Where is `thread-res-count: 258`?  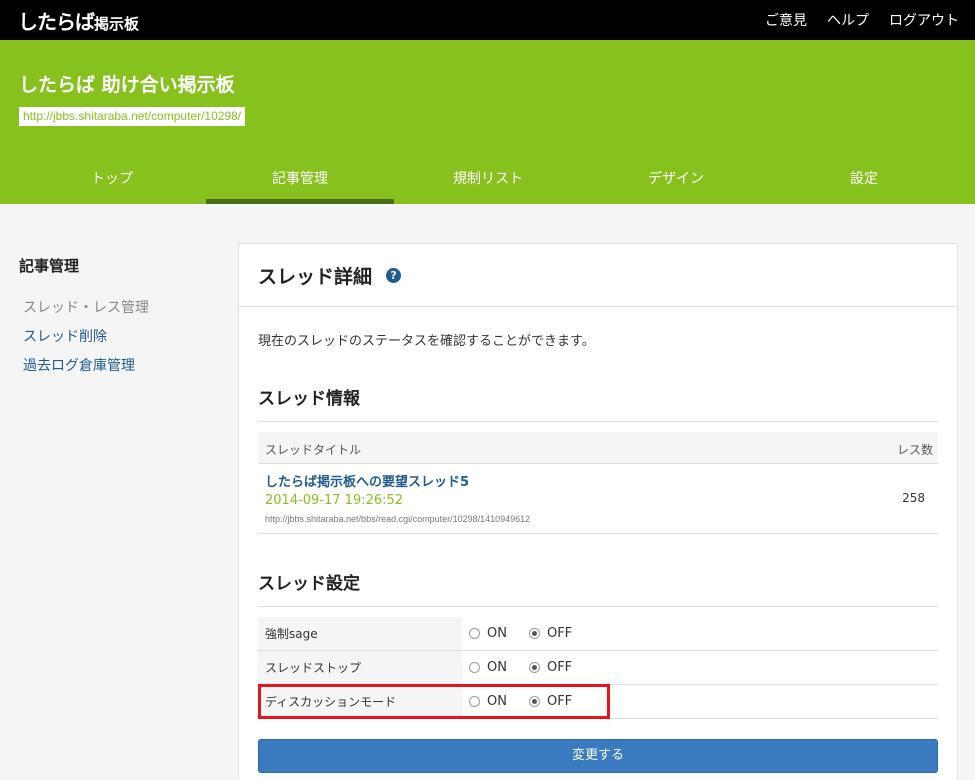
thread-res-count: 258 is located at coordinates (913, 498).